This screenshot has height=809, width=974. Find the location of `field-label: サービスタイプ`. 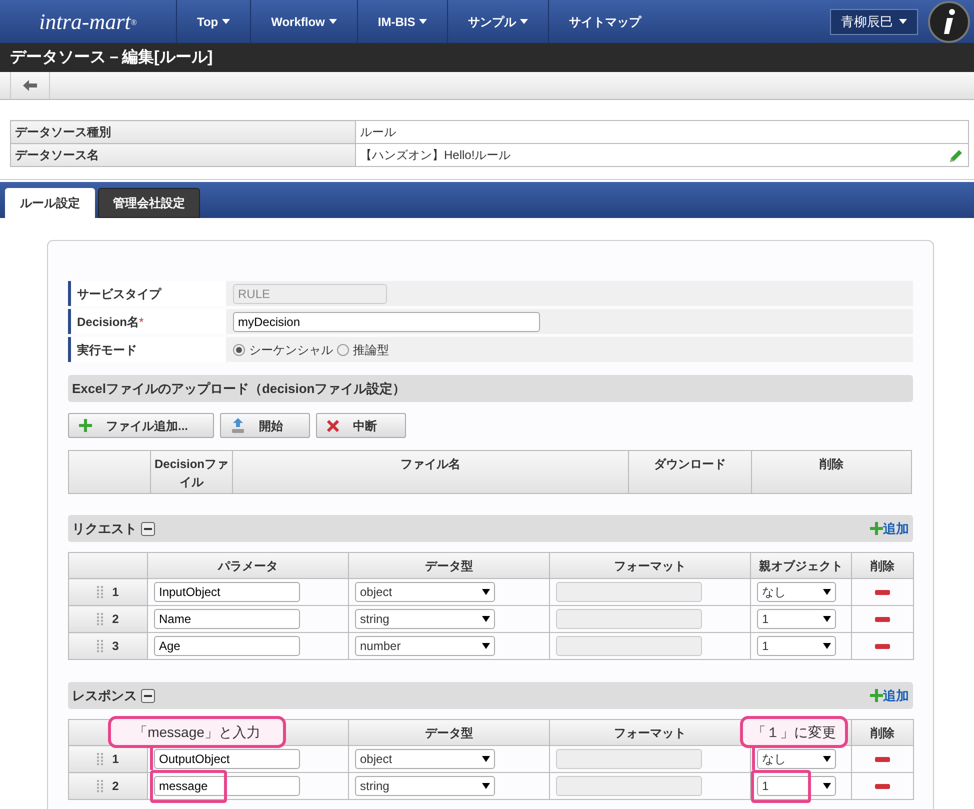

field-label: サービスタイプ is located at coordinates (119, 294).